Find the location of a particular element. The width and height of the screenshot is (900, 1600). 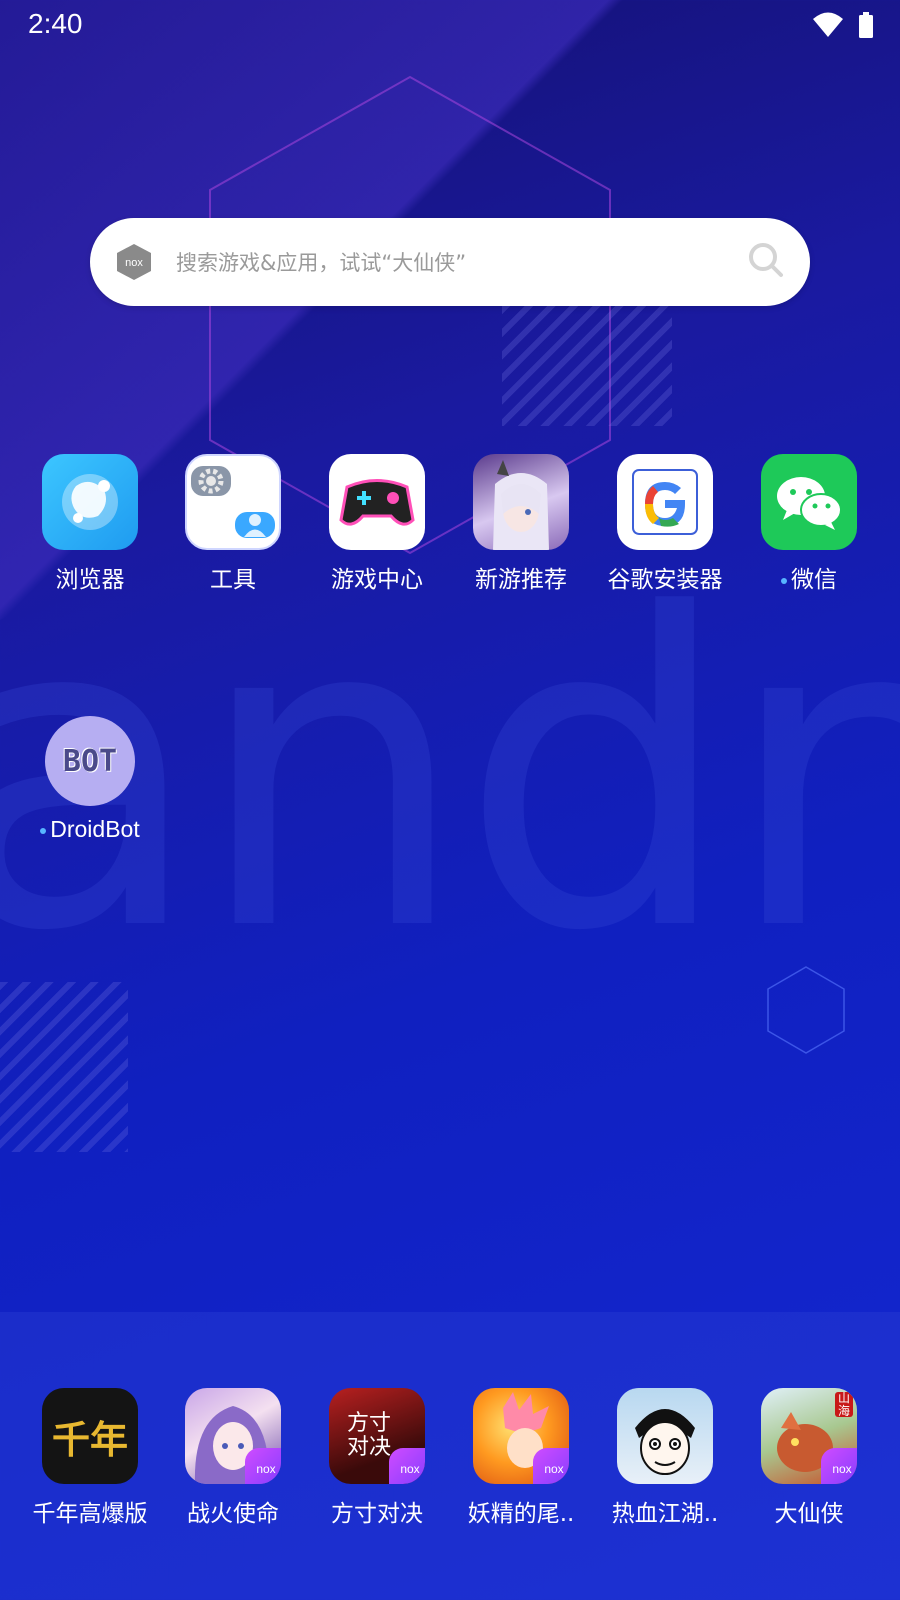

app-google-installer: 谷歌安装器 is located at coordinates (665, 524).